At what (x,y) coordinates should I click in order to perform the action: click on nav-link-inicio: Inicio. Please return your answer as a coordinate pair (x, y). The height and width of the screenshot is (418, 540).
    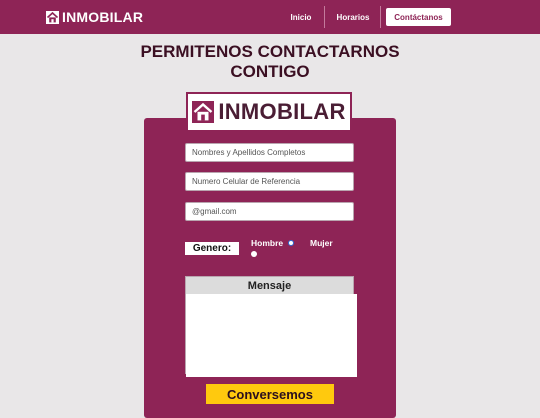
    Looking at the image, I should click on (301, 17).